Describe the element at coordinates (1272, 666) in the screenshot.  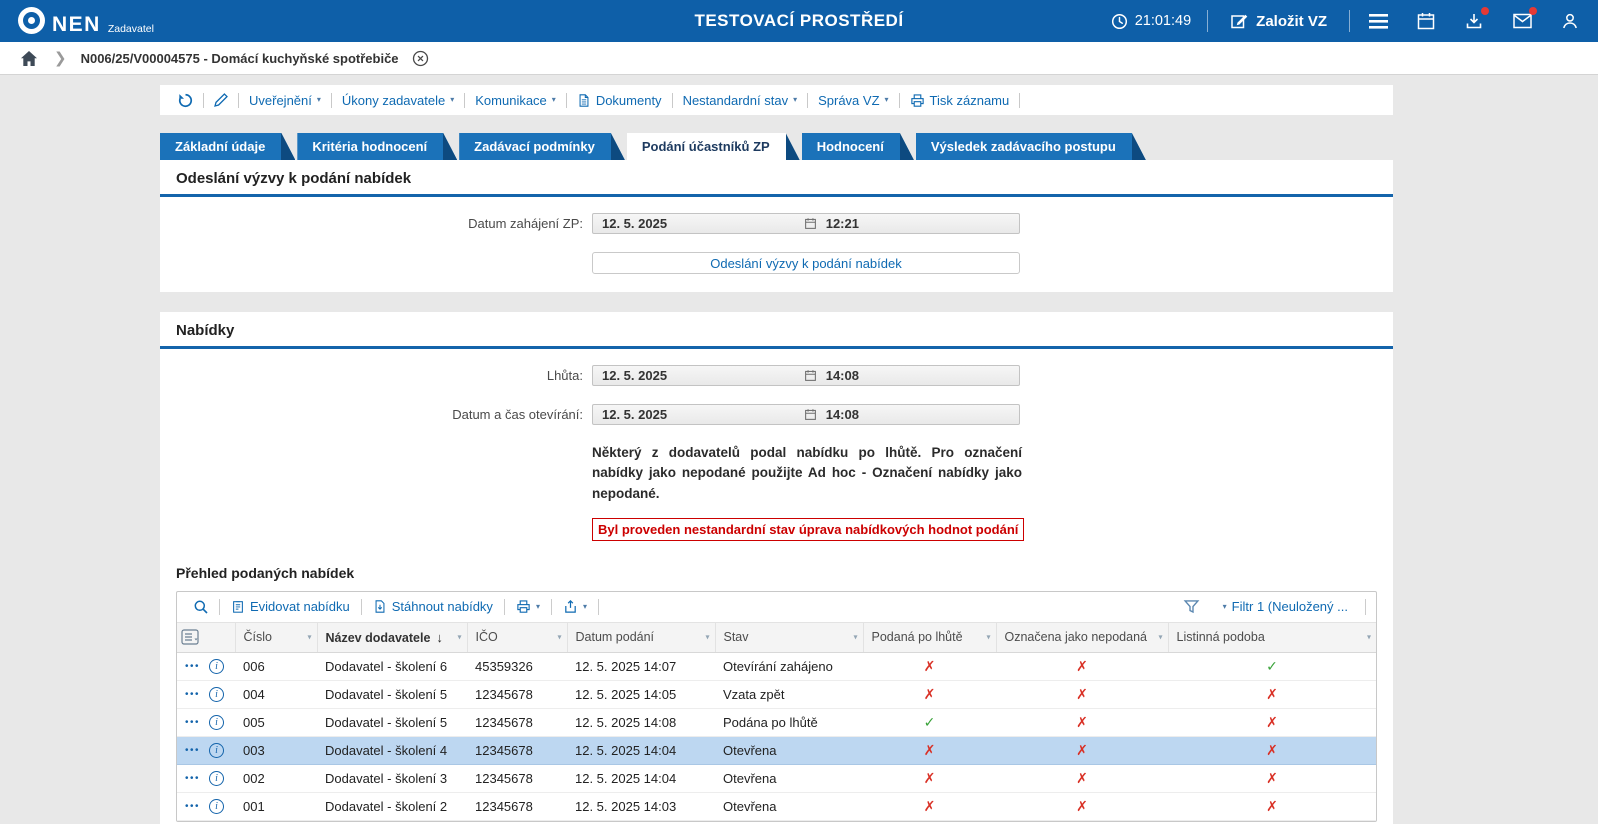
I see `cell-listinna-podoba: ✓` at that location.